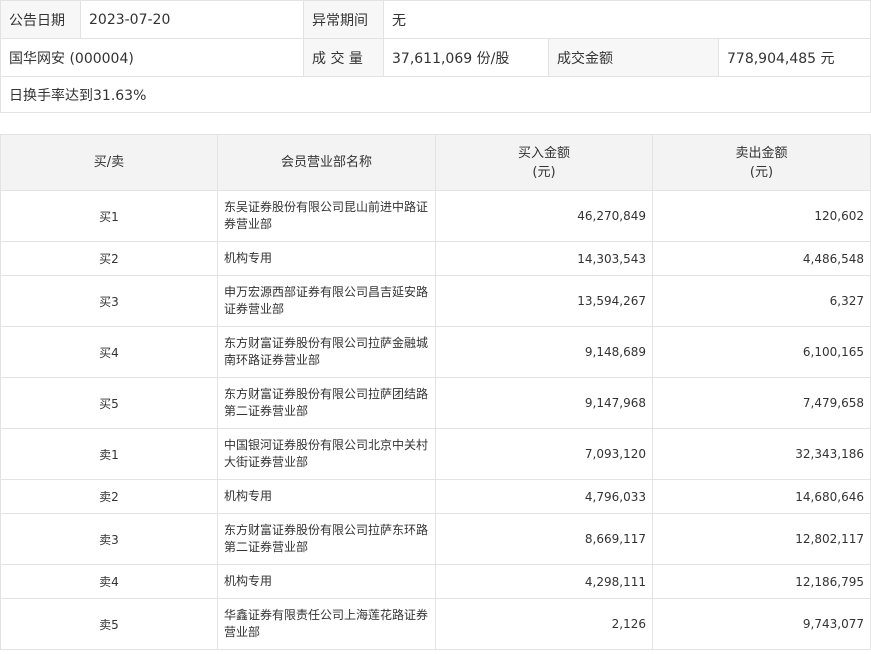 This screenshot has height=654, width=871. Describe the element at coordinates (109, 216) in the screenshot. I see `row-side: 买1` at that location.